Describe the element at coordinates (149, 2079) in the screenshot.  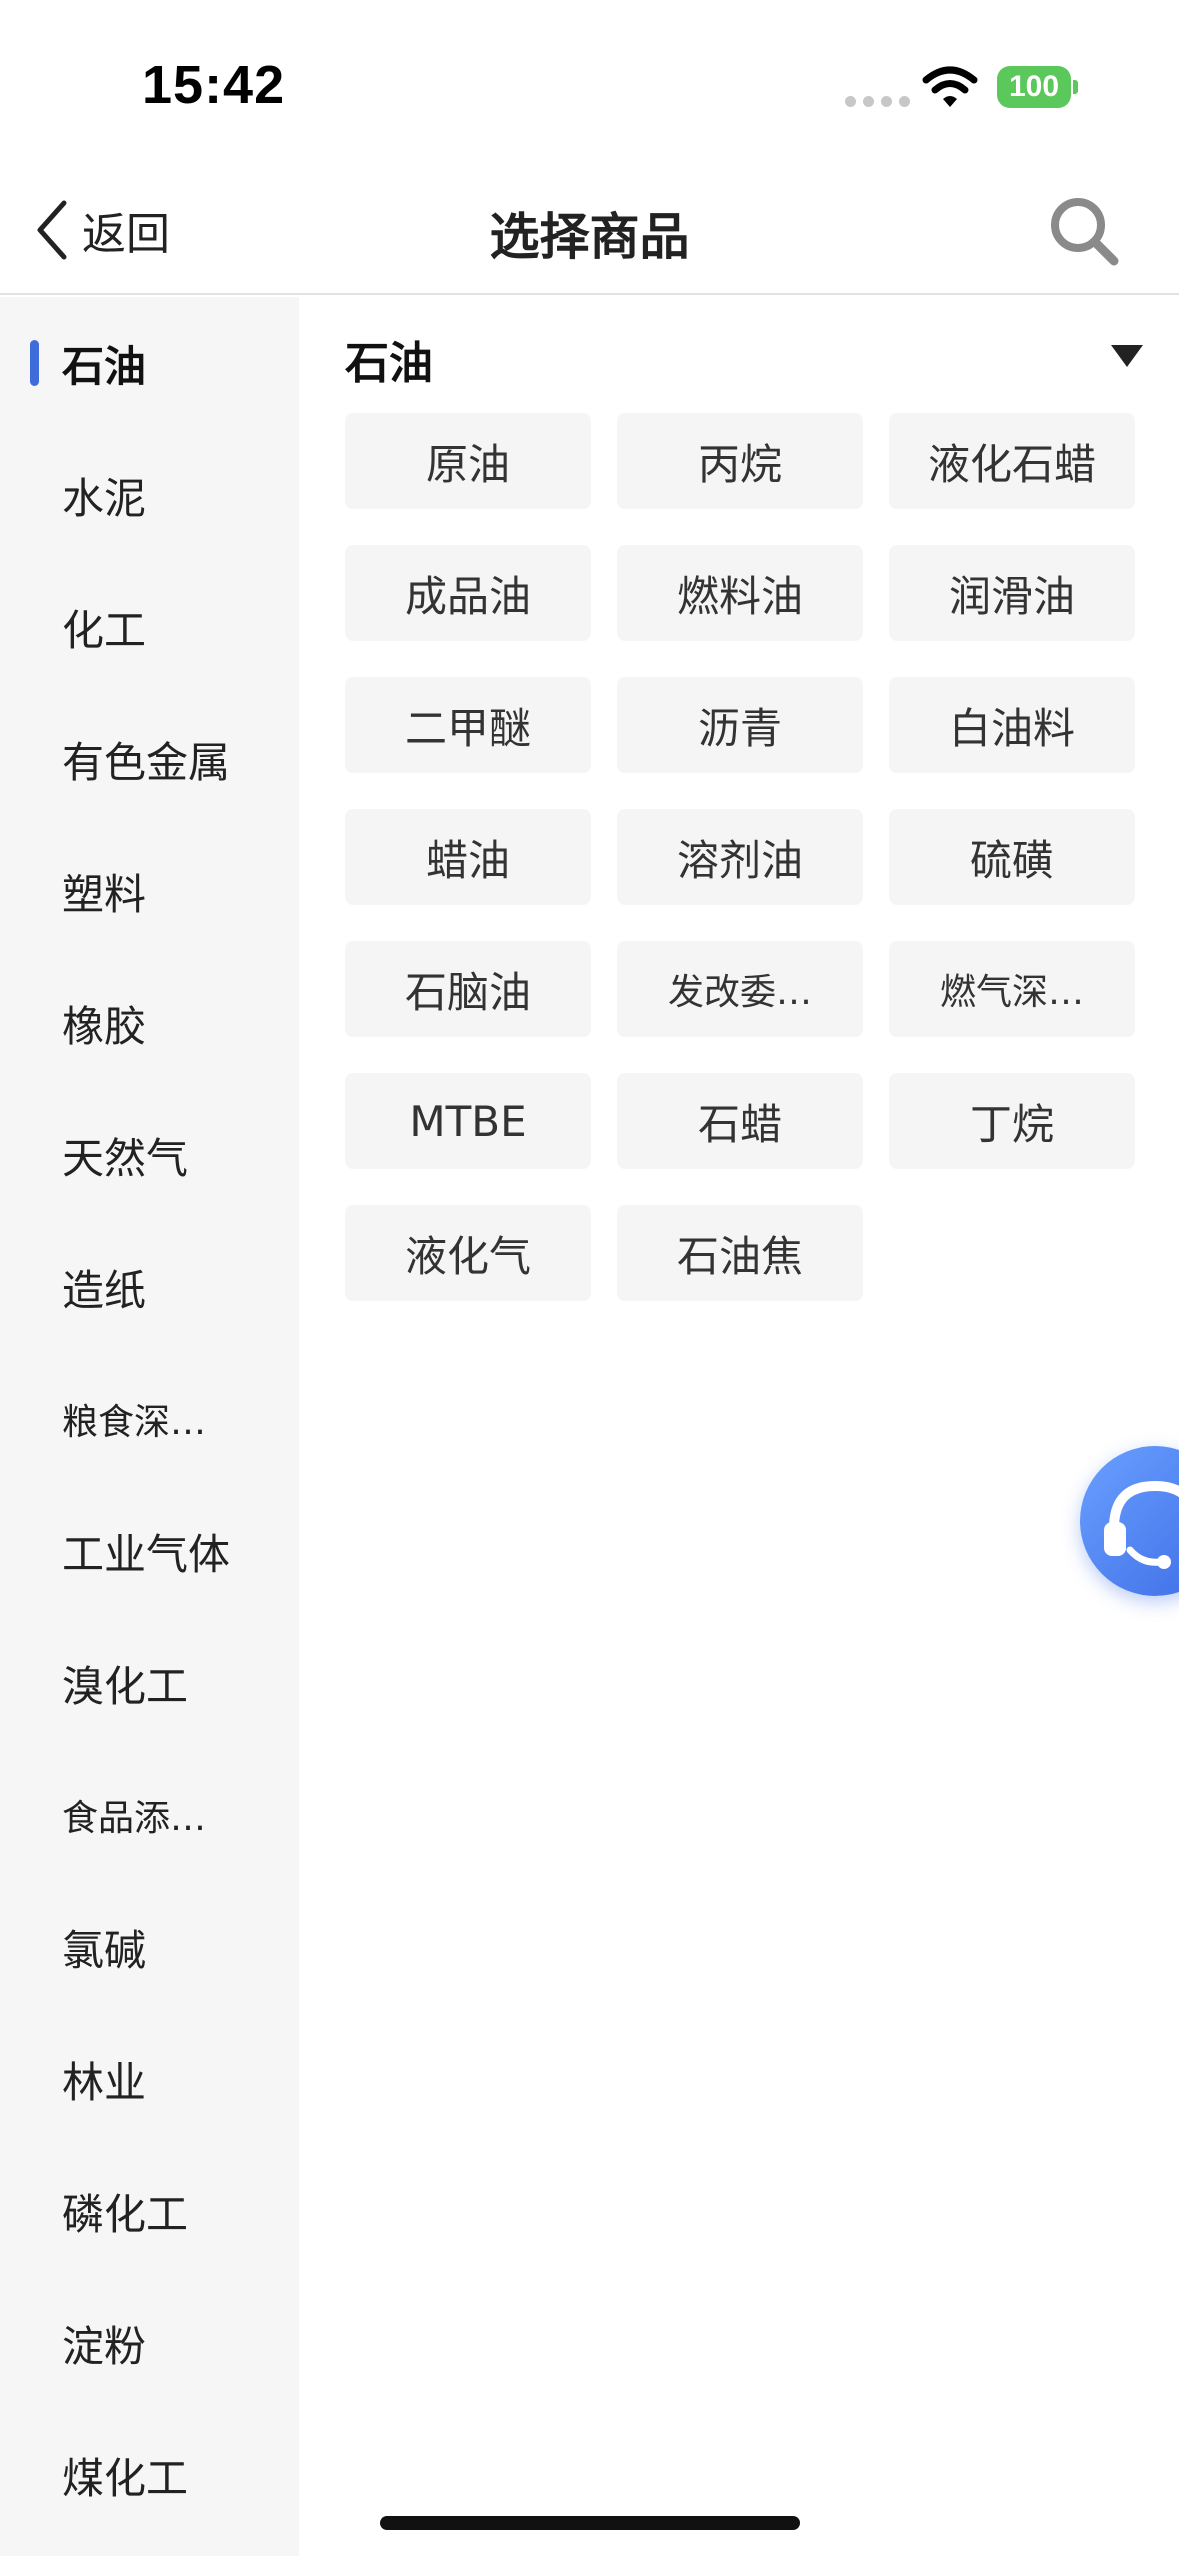
I see `sidebar-item: 林业` at that location.